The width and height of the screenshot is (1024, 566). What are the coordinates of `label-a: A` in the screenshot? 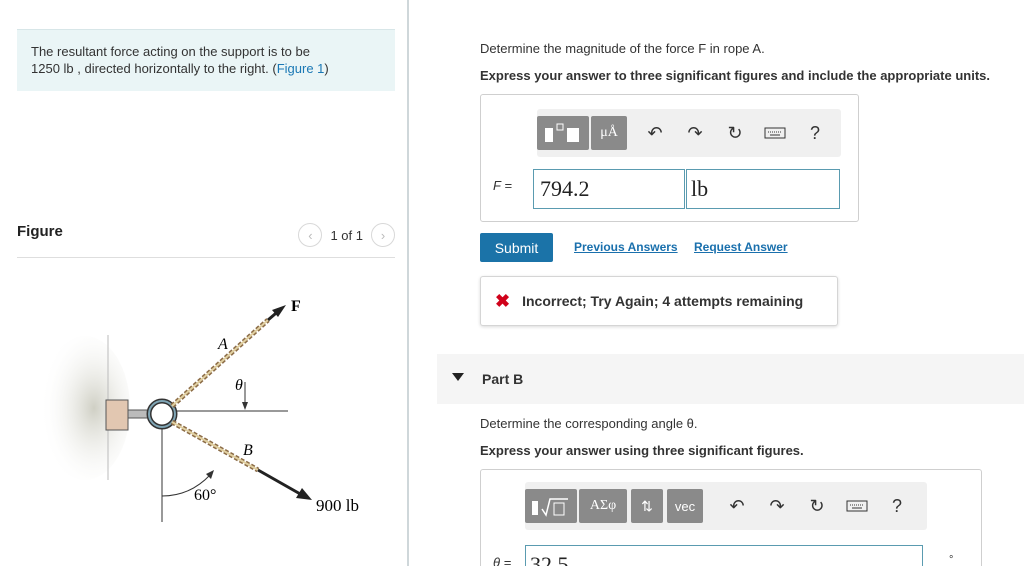 It's located at (222, 344).